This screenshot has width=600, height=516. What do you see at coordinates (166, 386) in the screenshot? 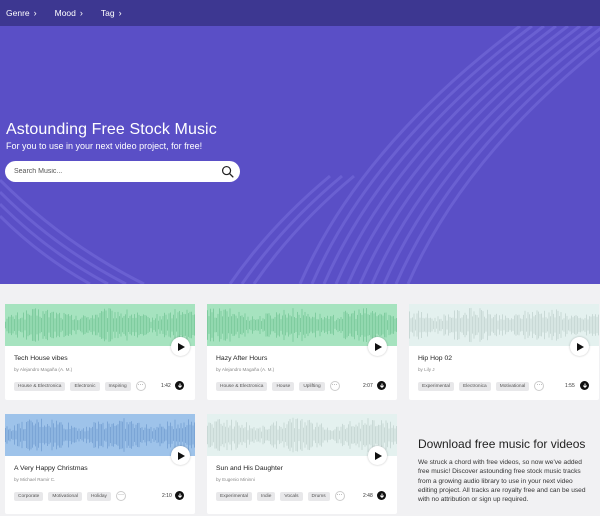
I see `track-duration: 1:42` at bounding box center [166, 386].